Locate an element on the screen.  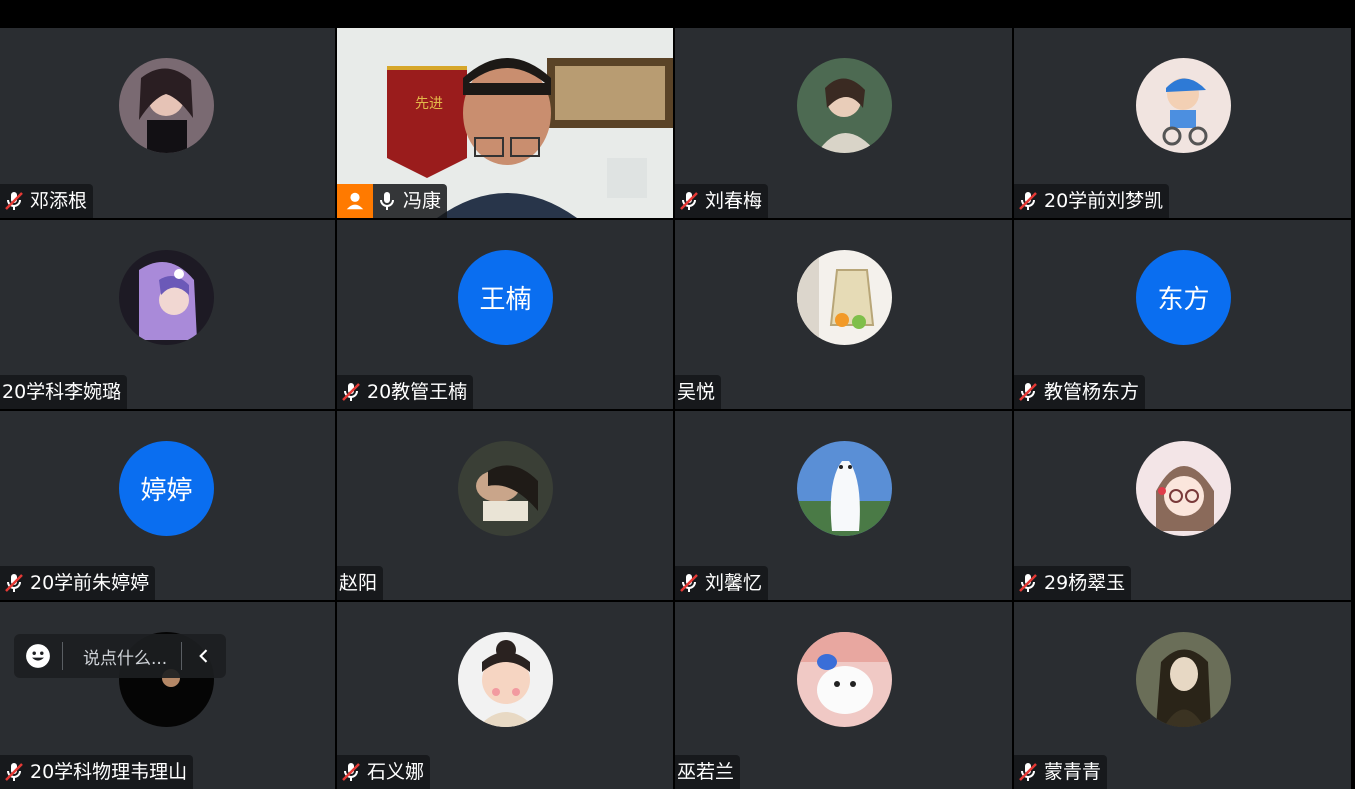
participant-nameplate: 巫若兰 is located at coordinates (708, 772).